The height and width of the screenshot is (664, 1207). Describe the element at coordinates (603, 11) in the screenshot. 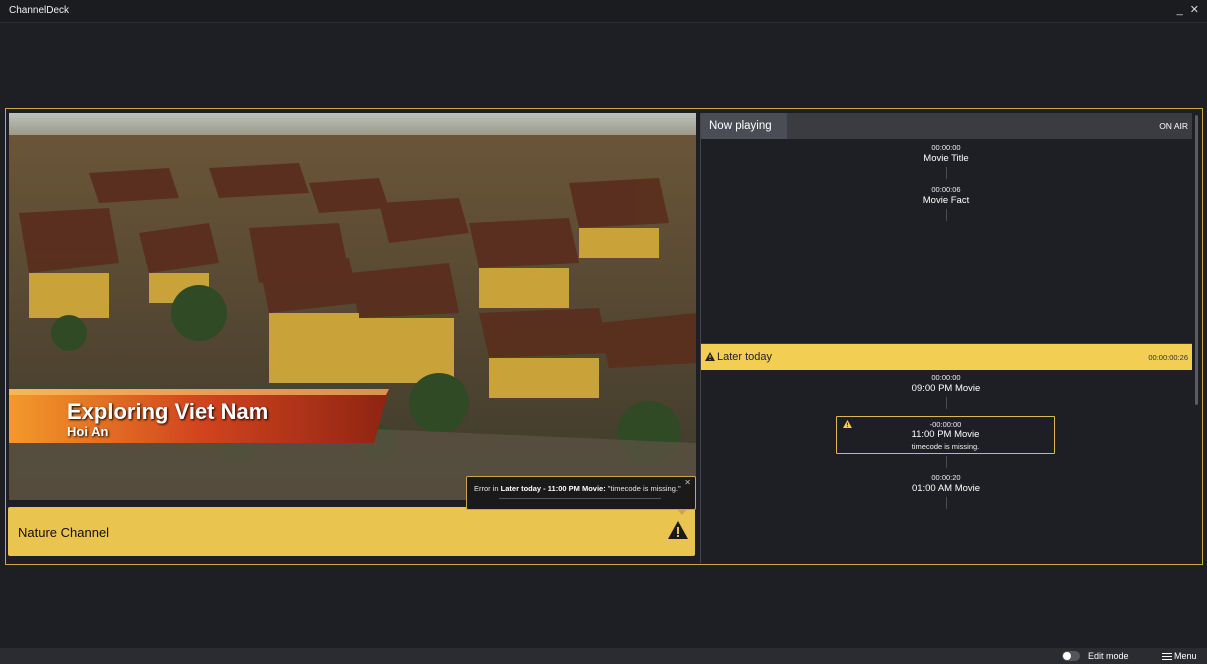

I see `title-bar: ChannelDeck _ ✕` at that location.